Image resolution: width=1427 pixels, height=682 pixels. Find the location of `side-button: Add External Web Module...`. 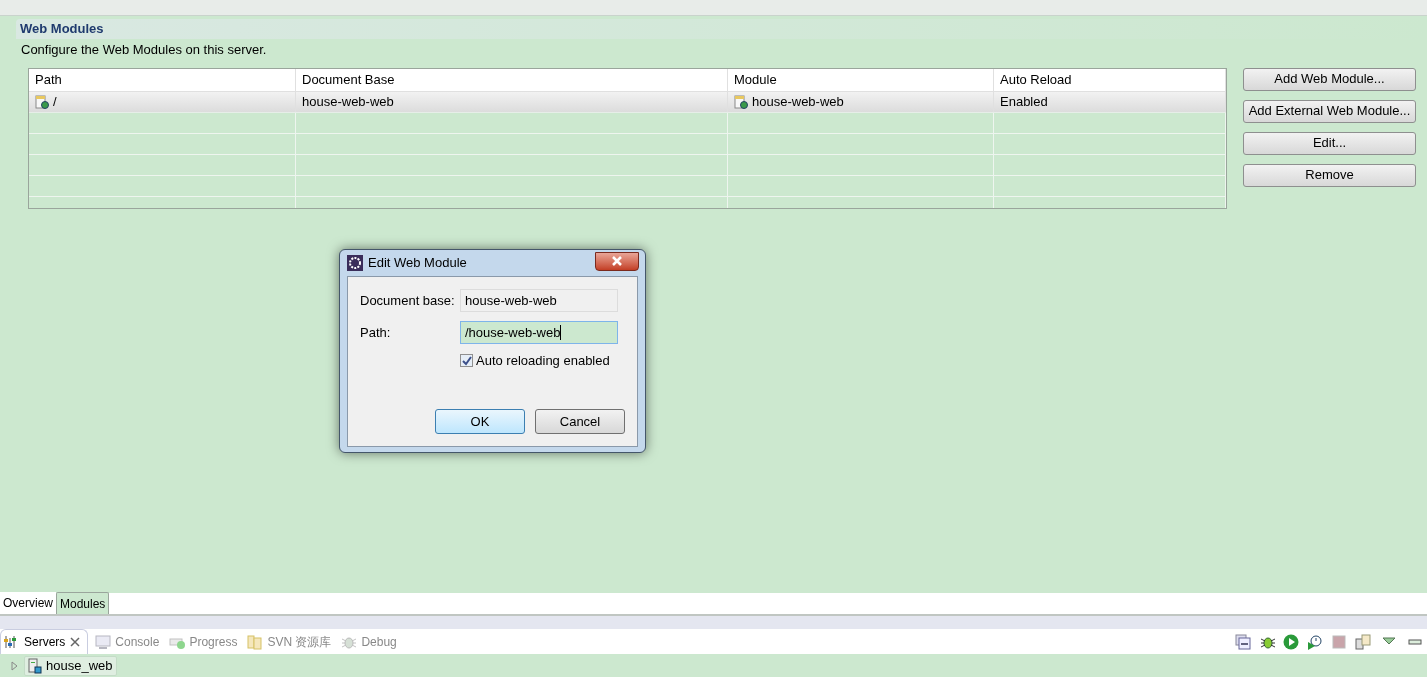

side-button: Add External Web Module... is located at coordinates (1329, 111).